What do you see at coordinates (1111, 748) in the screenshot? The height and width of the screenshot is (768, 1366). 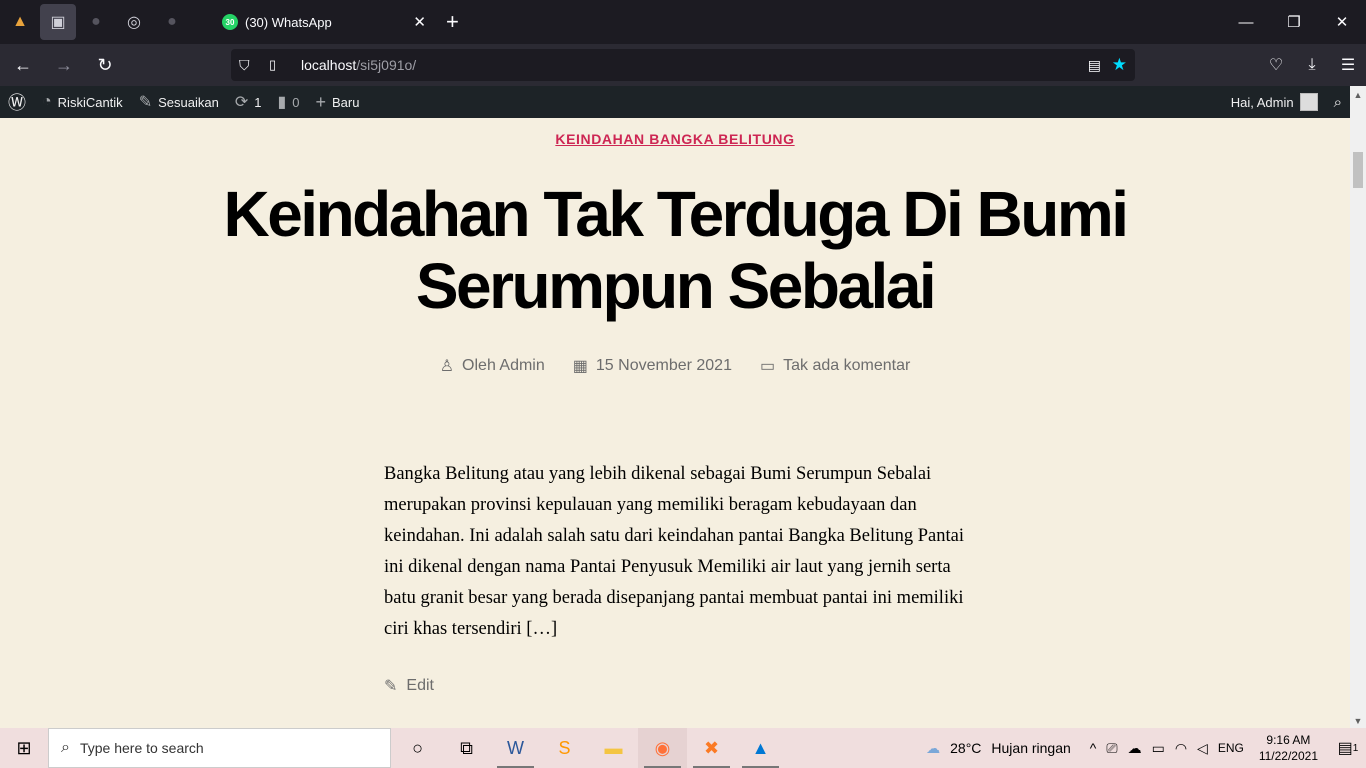 I see `meet-now-icon: ⎚` at bounding box center [1111, 748].